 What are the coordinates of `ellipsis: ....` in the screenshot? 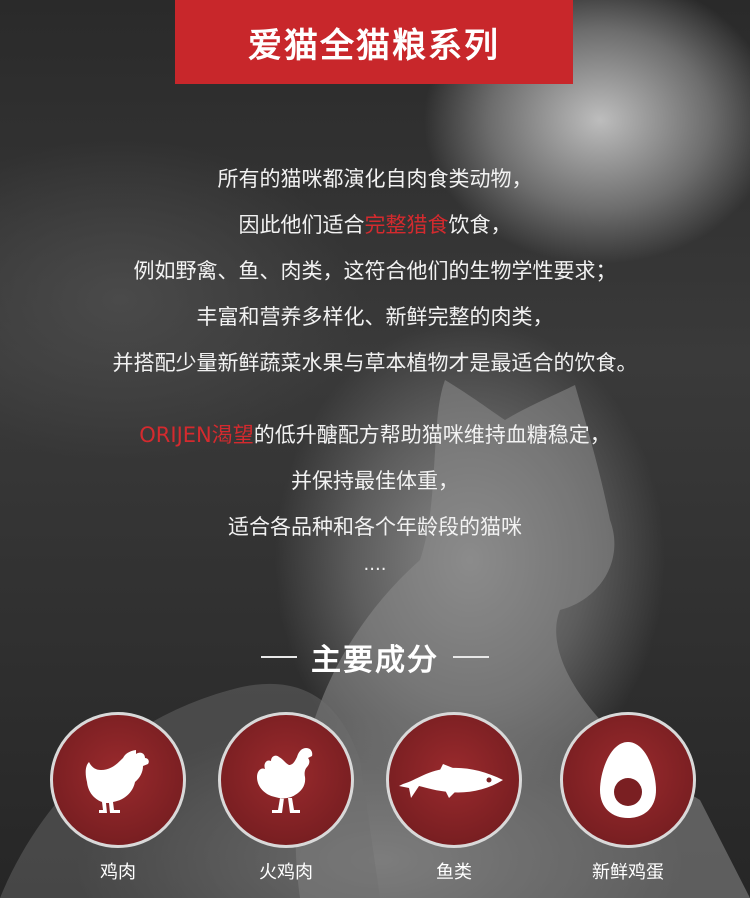 It's located at (375, 564).